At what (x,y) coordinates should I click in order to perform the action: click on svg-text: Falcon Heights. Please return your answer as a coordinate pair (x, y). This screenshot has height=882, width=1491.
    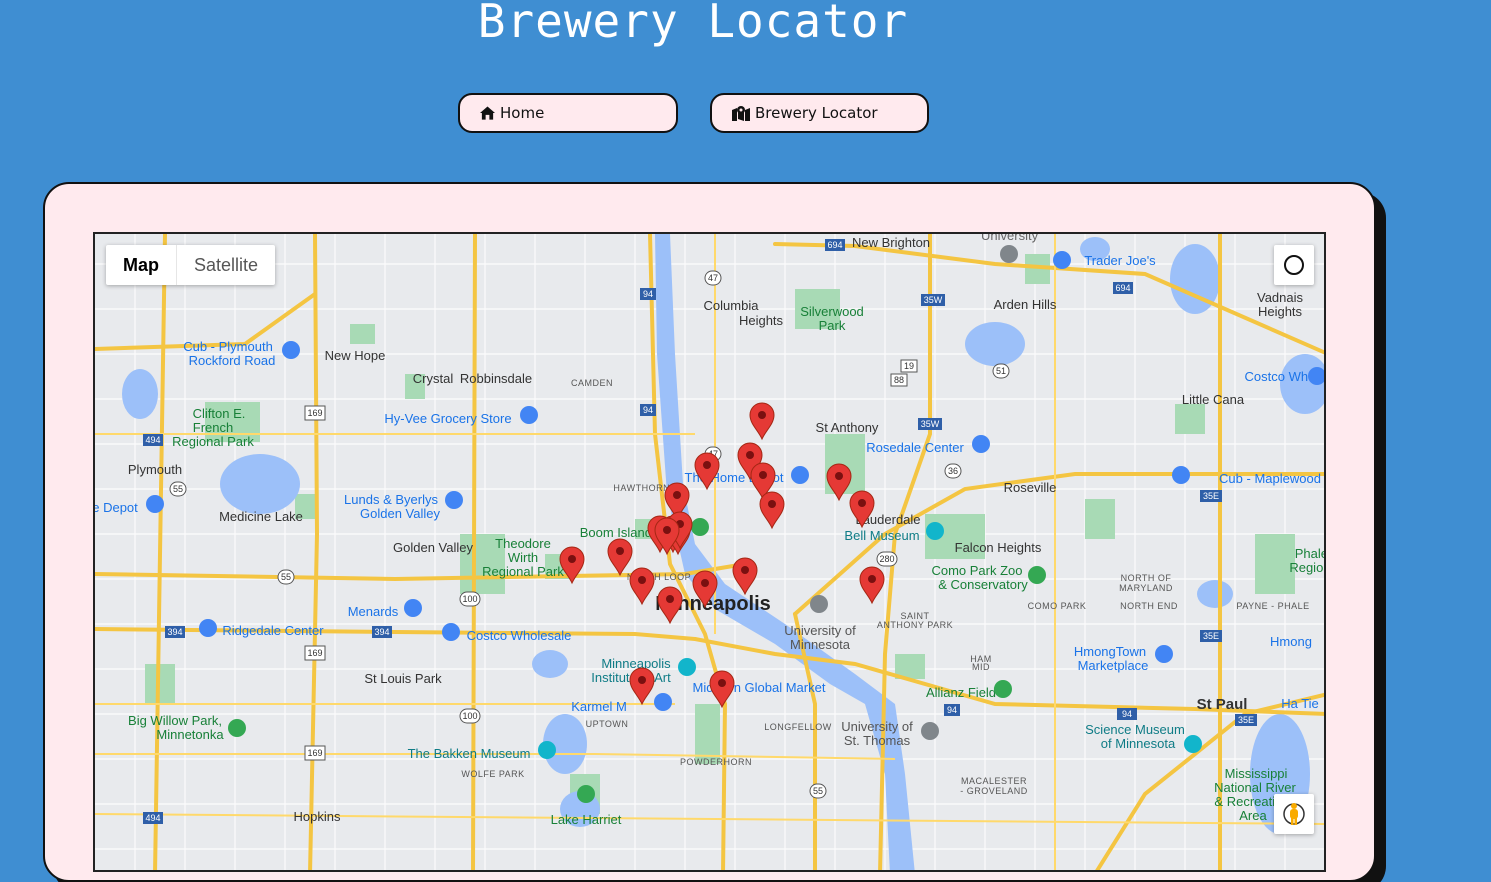
    Looking at the image, I should click on (998, 547).